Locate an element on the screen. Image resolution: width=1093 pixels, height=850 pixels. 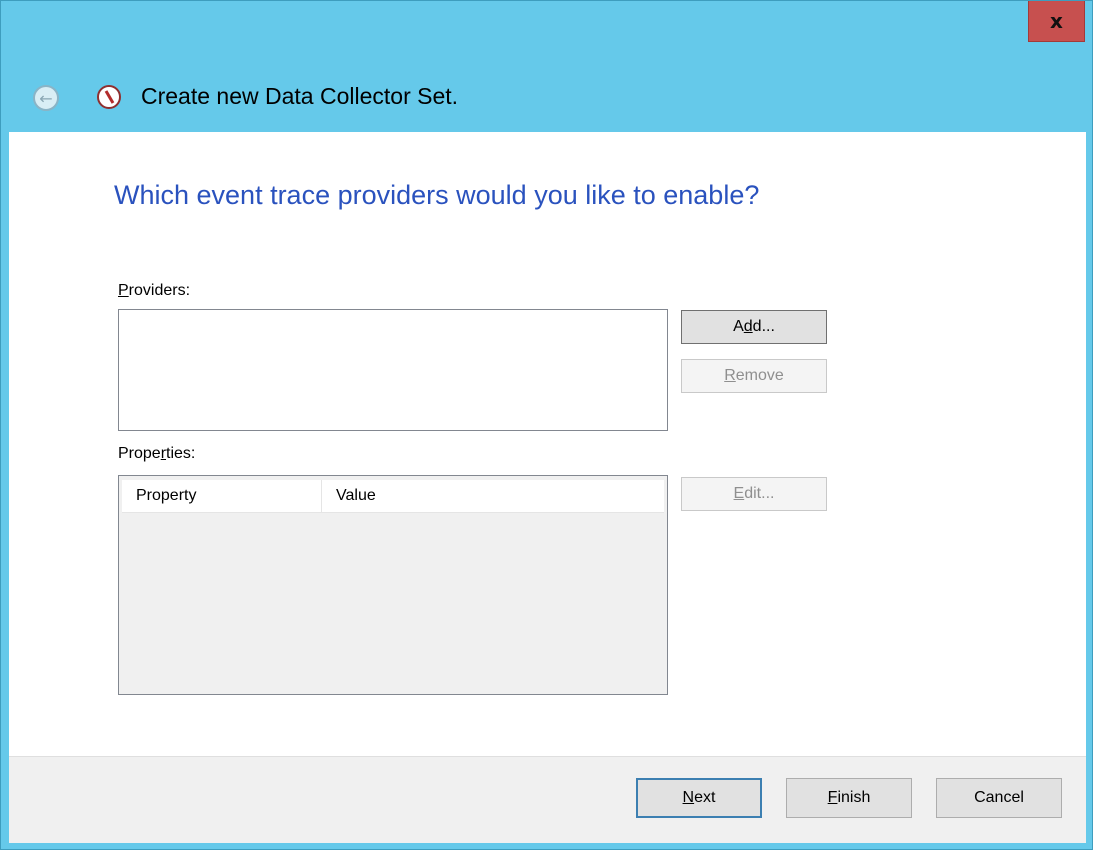
remove-provider-button: Remove is located at coordinates (754, 376).